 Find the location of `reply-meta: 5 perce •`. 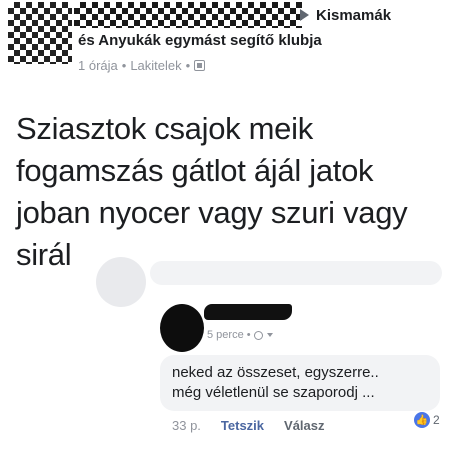

reply-meta: 5 perce • is located at coordinates (240, 335).